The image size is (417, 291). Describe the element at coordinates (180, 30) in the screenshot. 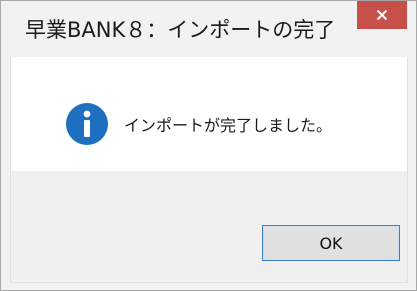

I see `window-title: 早業BANK８：インポートの完了` at that location.